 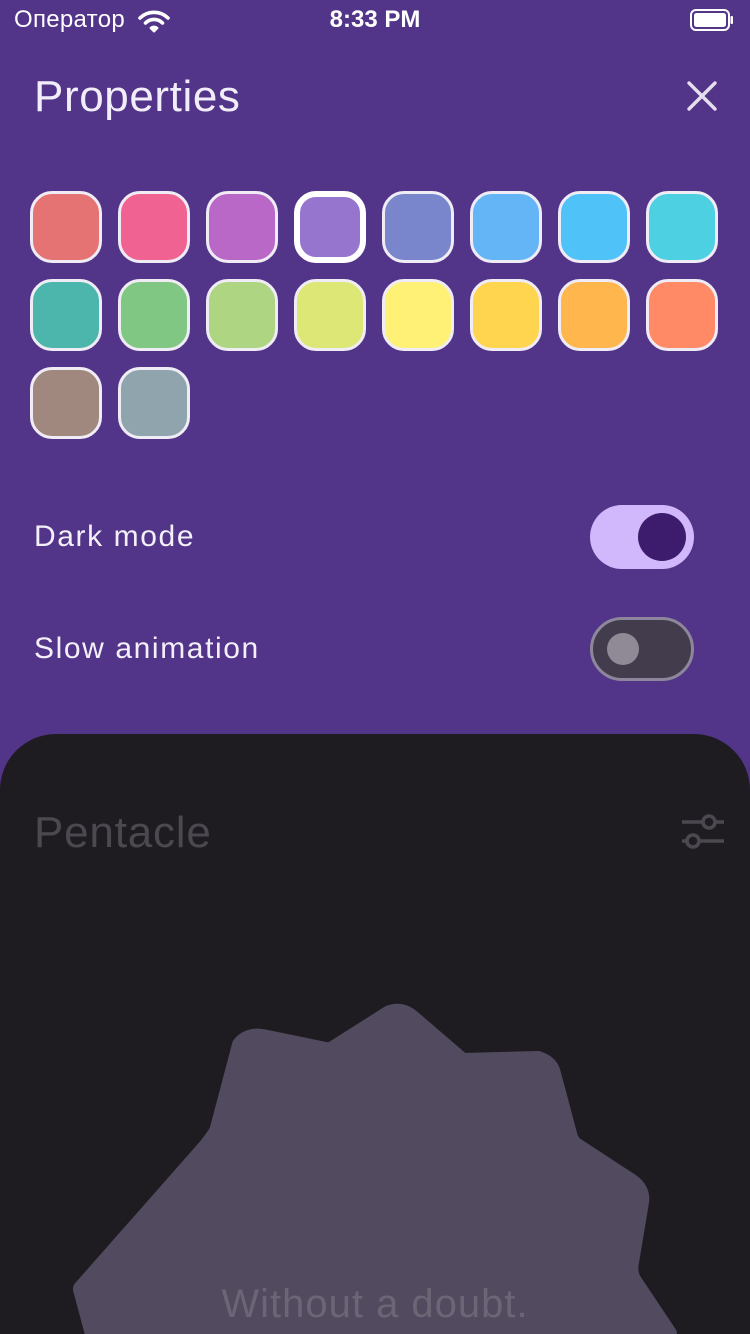 I want to click on close-icon, so click(x=702, y=96).